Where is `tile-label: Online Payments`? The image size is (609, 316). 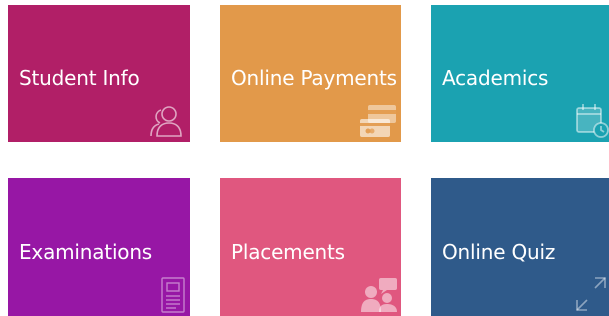 tile-label: Online Payments is located at coordinates (314, 78).